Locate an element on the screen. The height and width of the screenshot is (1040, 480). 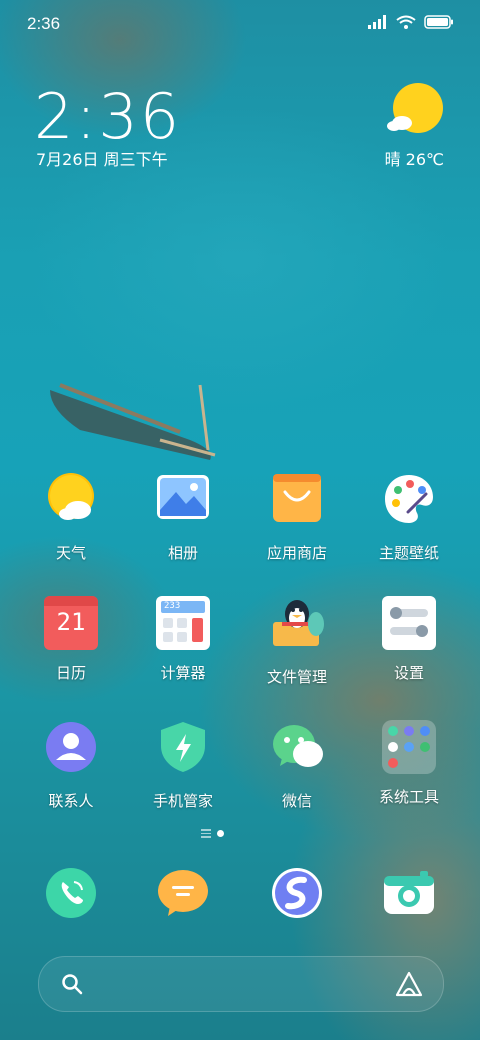
calendar-icon: 21 is located at coordinates (71, 623).